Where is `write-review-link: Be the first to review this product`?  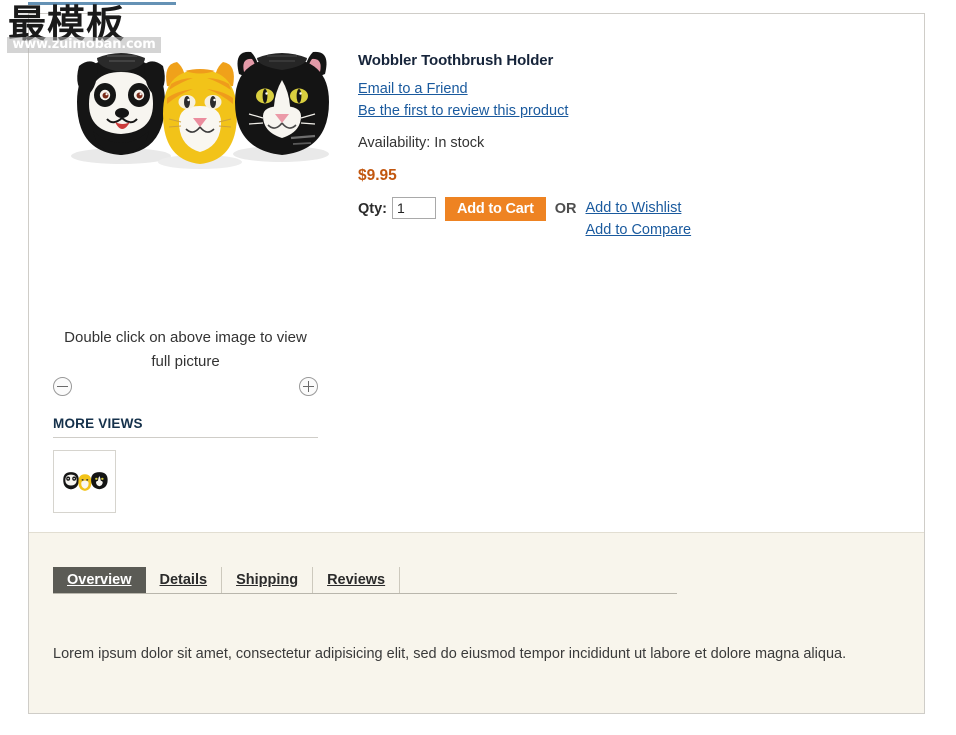 write-review-link: Be the first to review this product is located at coordinates (463, 111).